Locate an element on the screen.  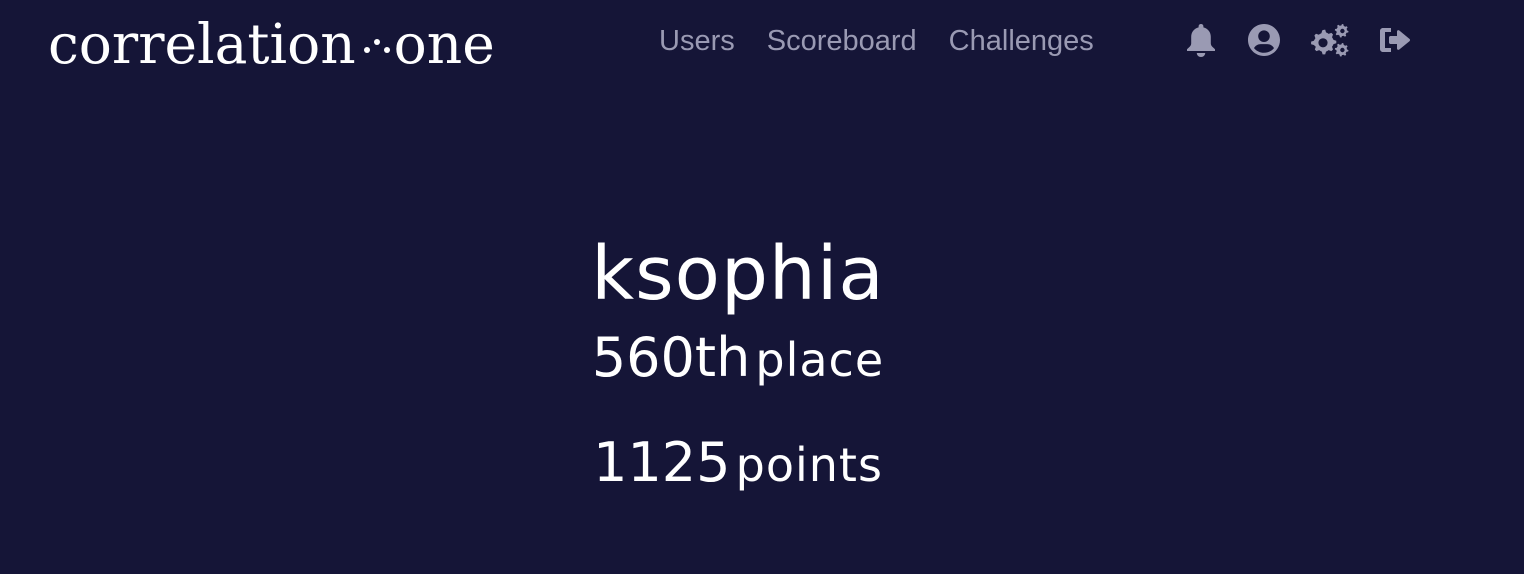
nav-link-challenges: Challenges is located at coordinates (1021, 41).